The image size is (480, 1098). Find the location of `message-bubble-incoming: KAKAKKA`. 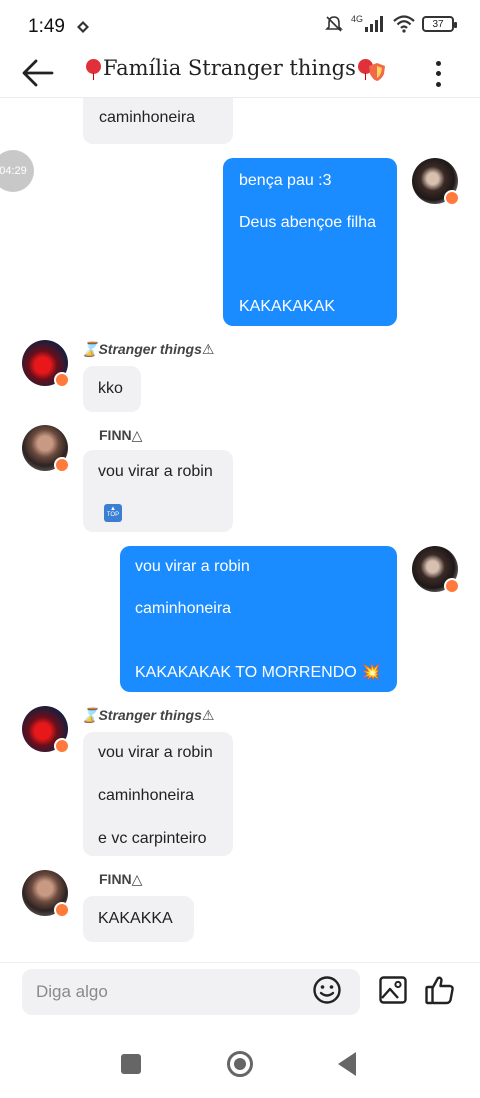

message-bubble-incoming: KAKAKKA is located at coordinates (138, 919).